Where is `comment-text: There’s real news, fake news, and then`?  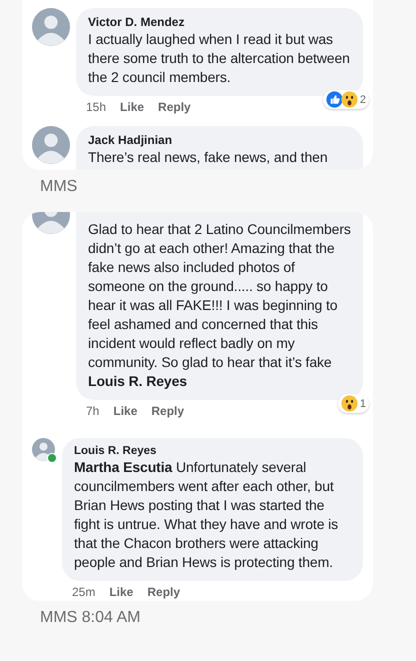
comment-text: There’s real news, fake news, and then is located at coordinates (208, 157).